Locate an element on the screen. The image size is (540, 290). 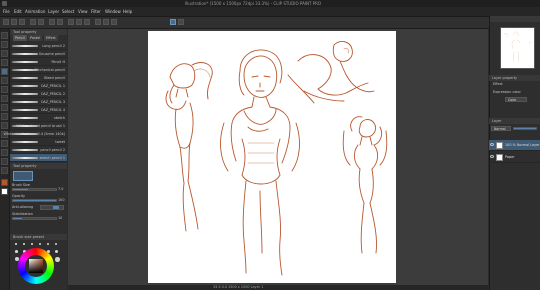
saturation-value-square is located at coordinates (36, 266).